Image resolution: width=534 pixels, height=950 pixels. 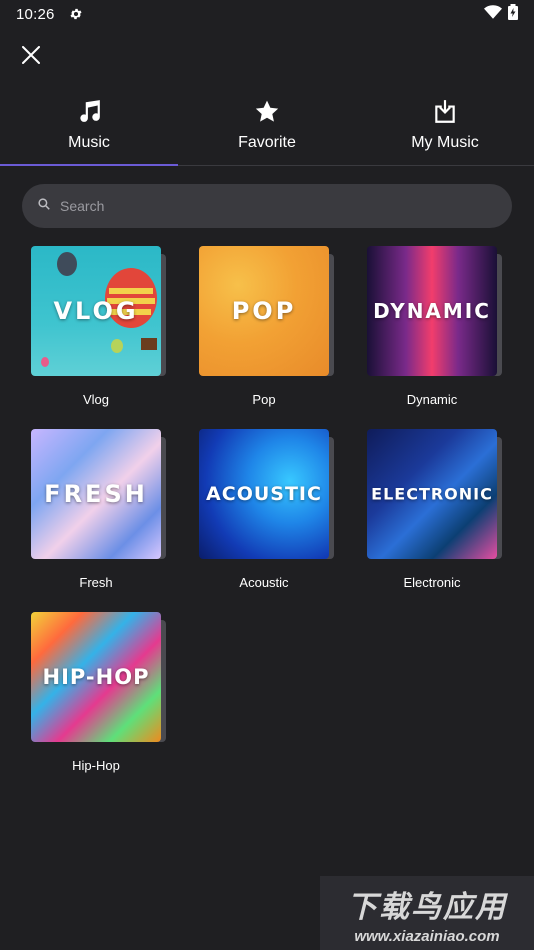 I want to click on dynamic-cover-image: DYNAMIC, so click(x=432, y=311).